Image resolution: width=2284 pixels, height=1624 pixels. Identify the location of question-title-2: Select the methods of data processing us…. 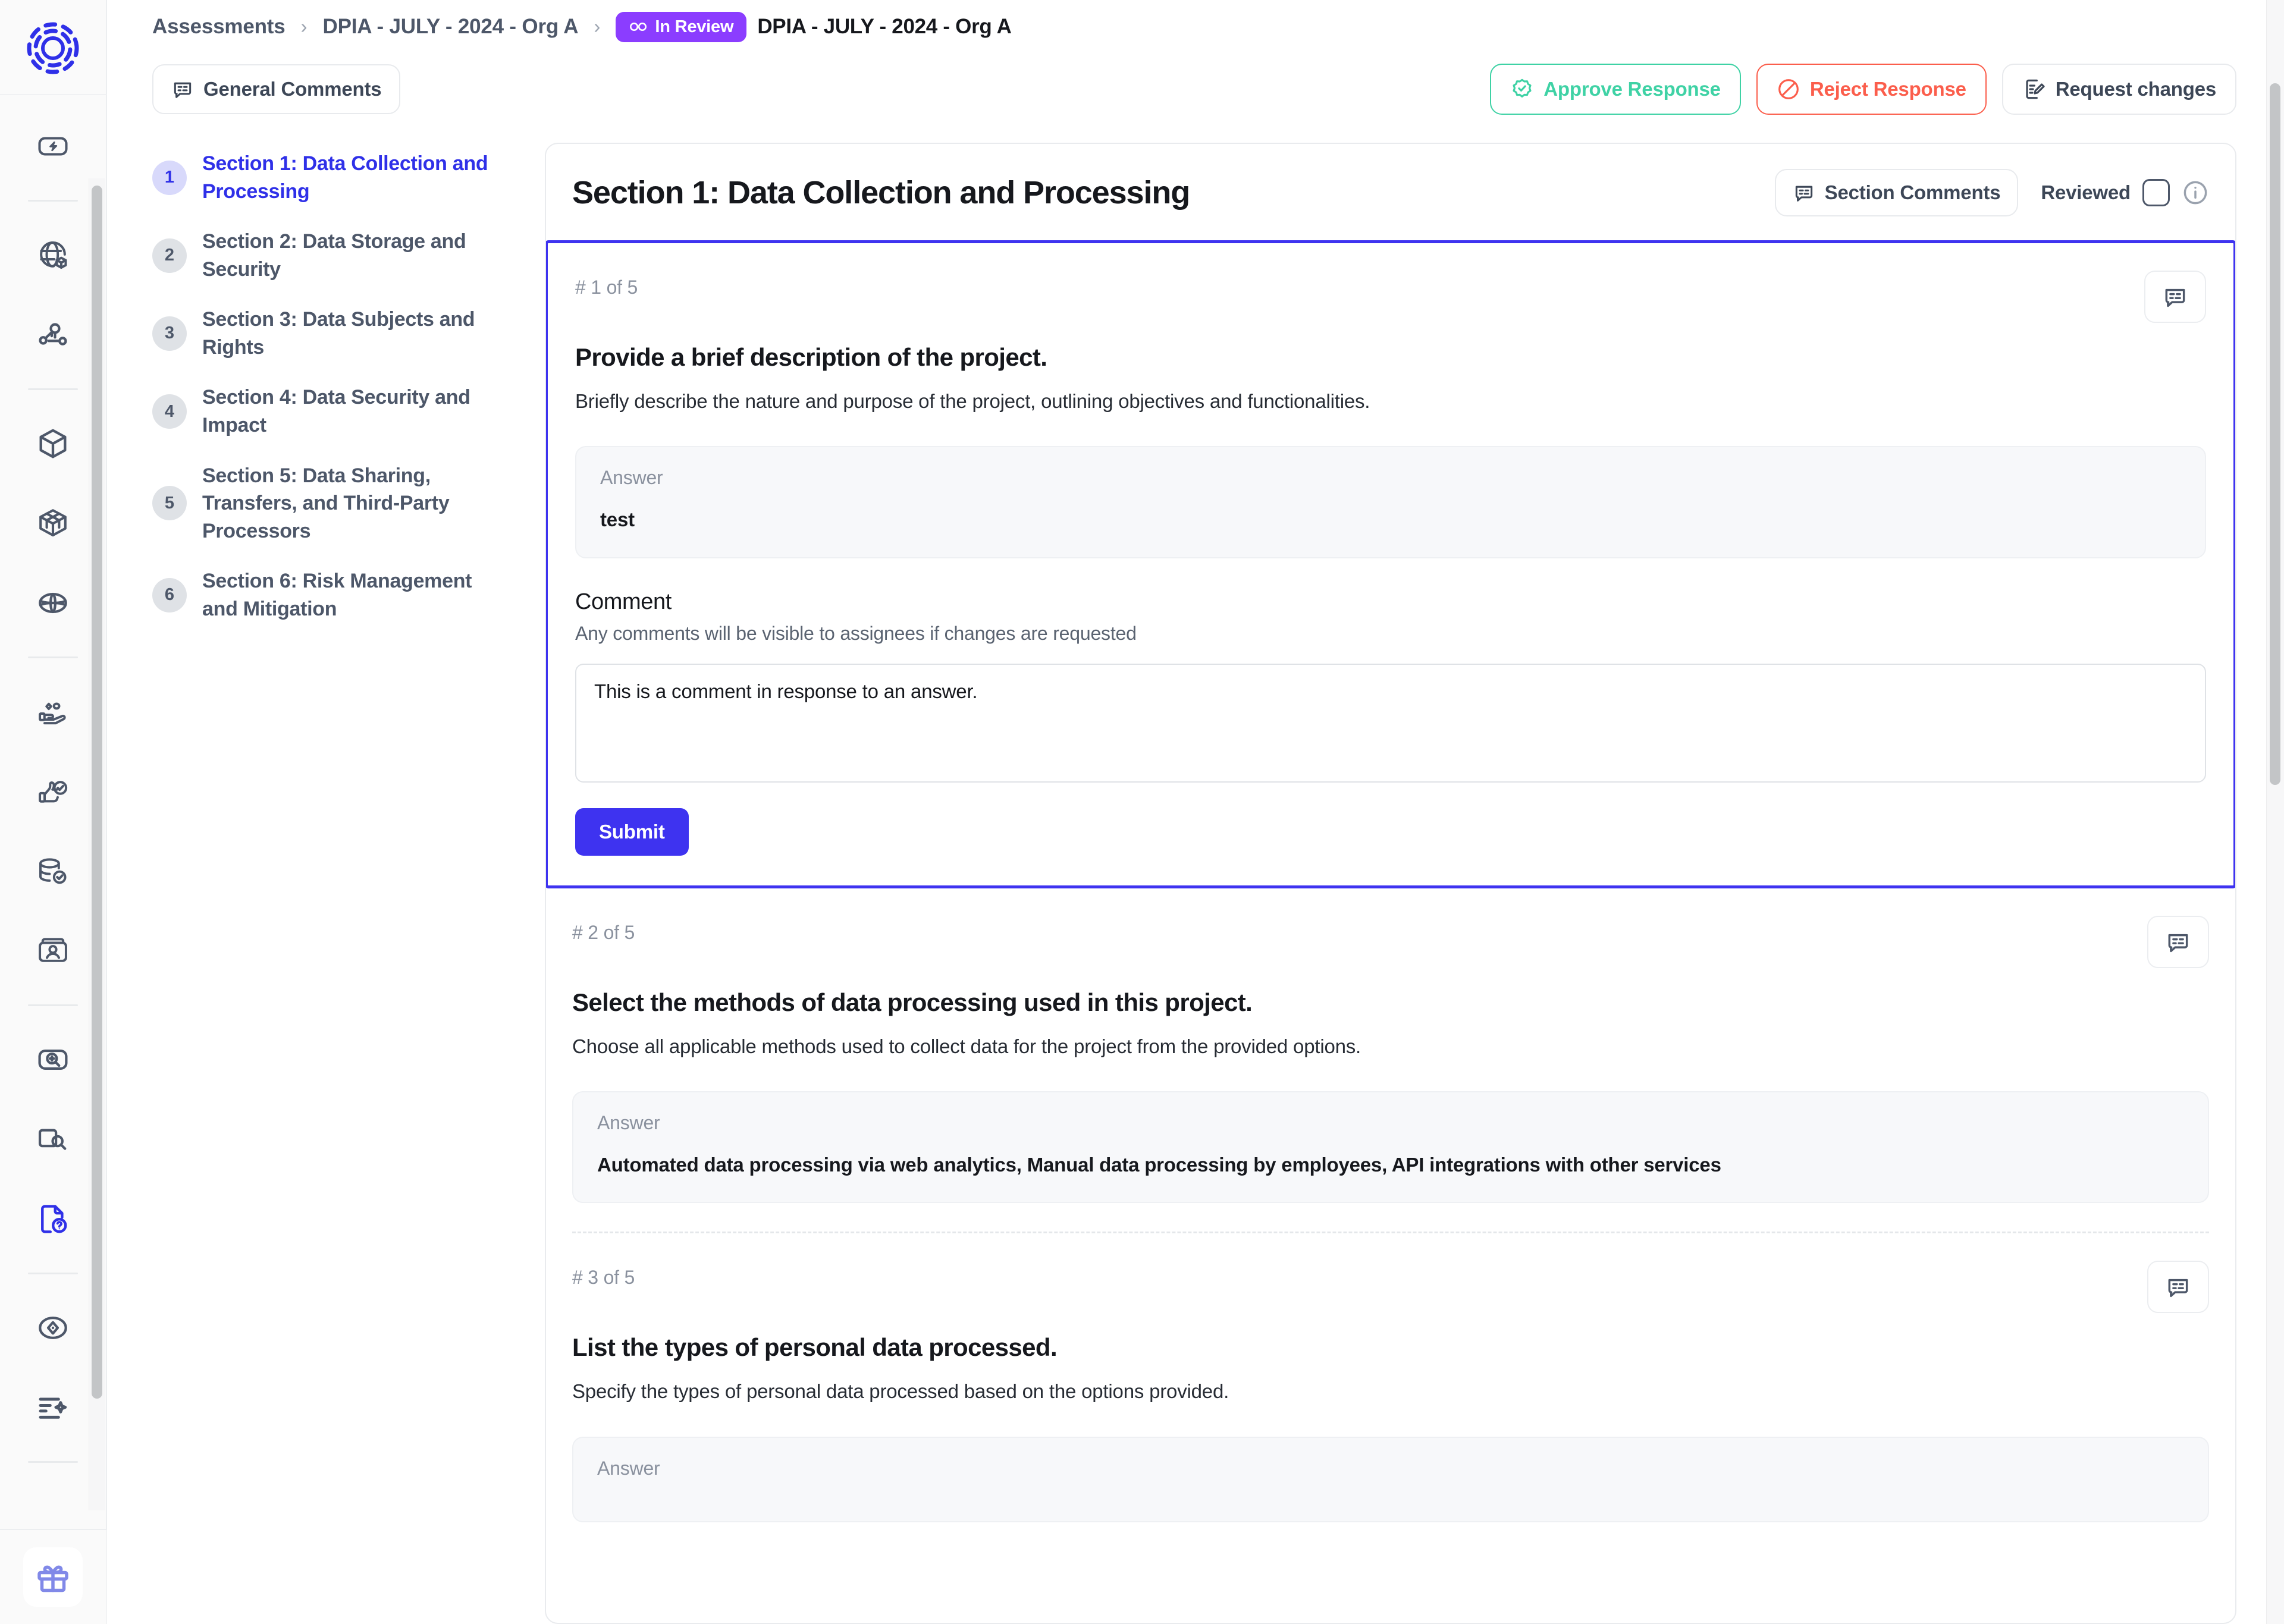
(913, 1002).